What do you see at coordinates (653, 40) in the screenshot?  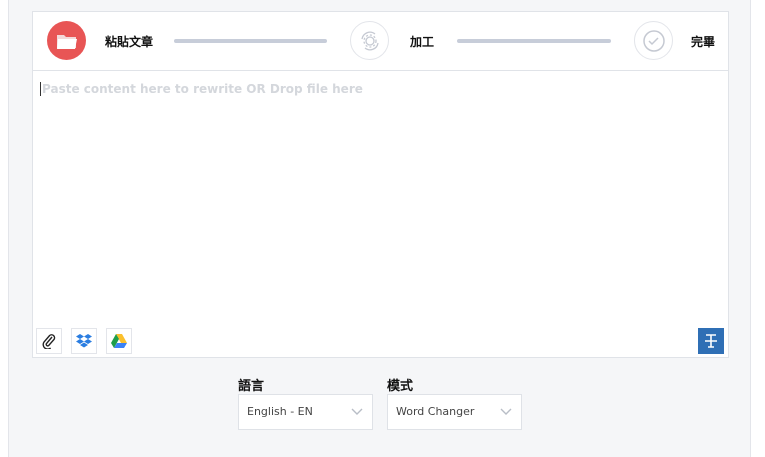 I see `check-icon` at bounding box center [653, 40].